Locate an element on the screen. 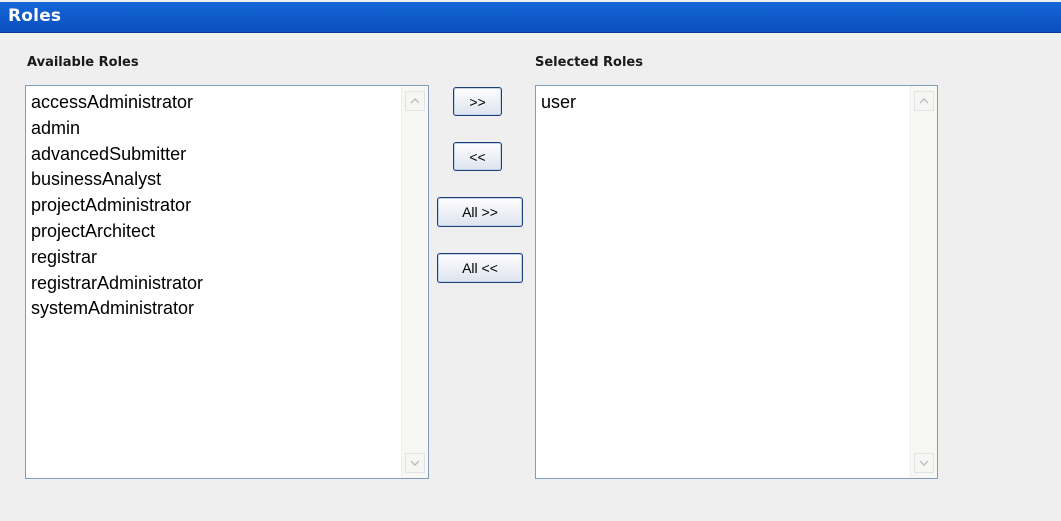 The width and height of the screenshot is (1061, 521). list-item: businessAnalyst is located at coordinates (117, 180).